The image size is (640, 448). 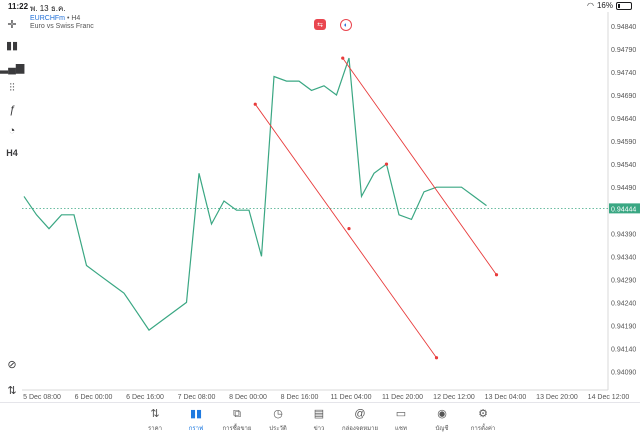 What do you see at coordinates (623, 142) in the screenshot?
I see `price-tick-label: 0.94590` at bounding box center [623, 142].